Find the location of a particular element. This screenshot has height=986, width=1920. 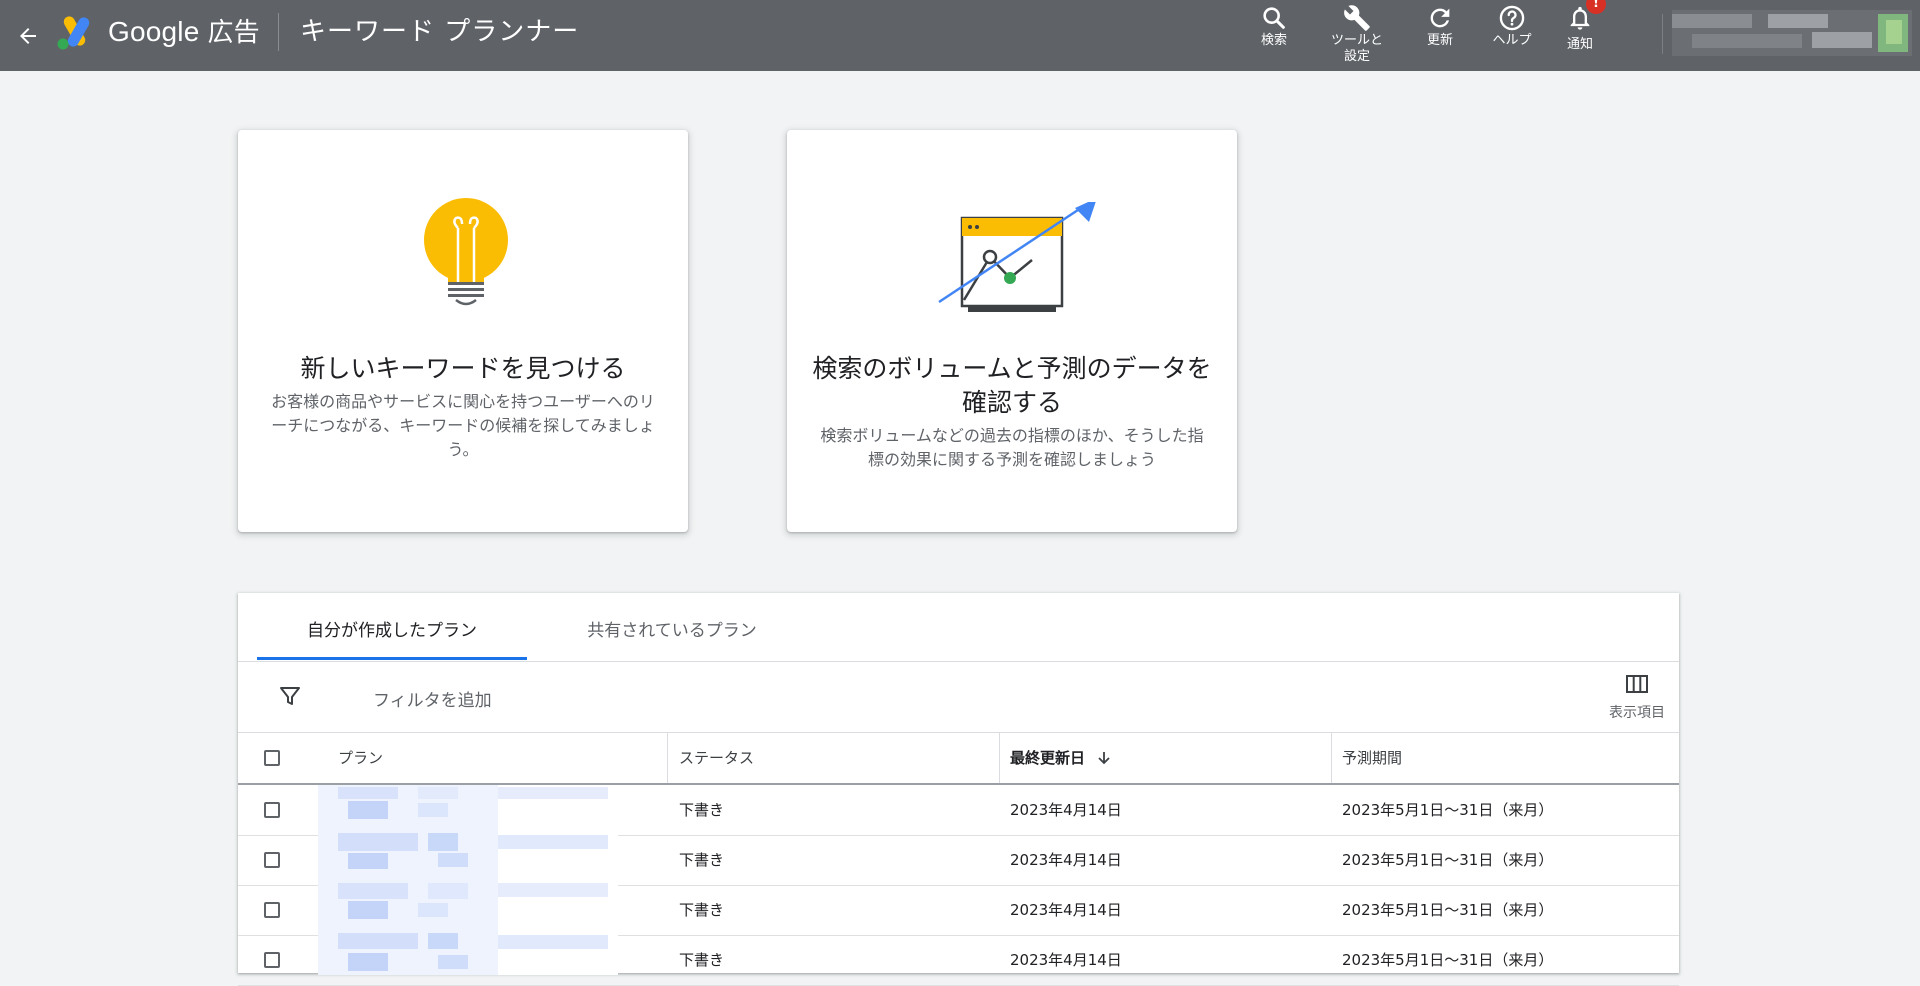

notification-badge: ! is located at coordinates (1596, 7).